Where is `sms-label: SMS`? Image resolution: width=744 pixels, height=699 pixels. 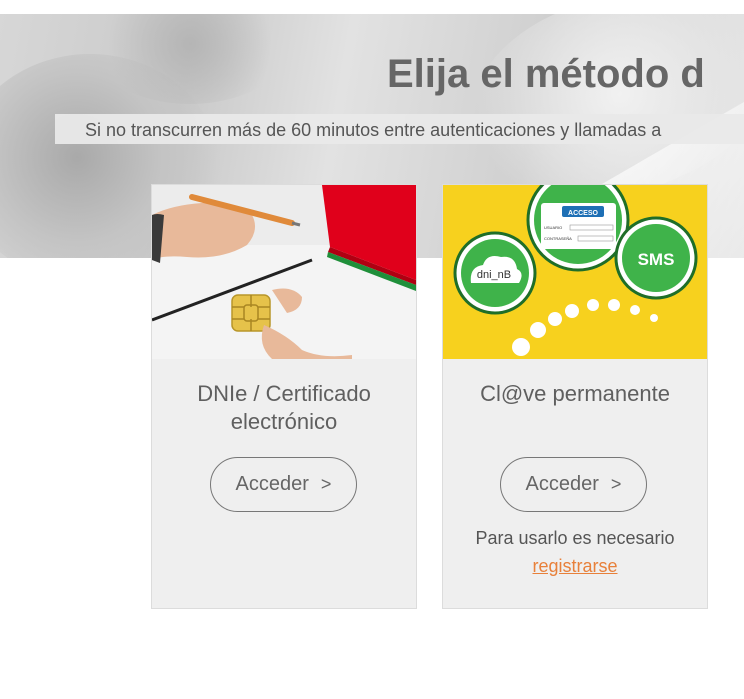
sms-label: SMS is located at coordinates (656, 259).